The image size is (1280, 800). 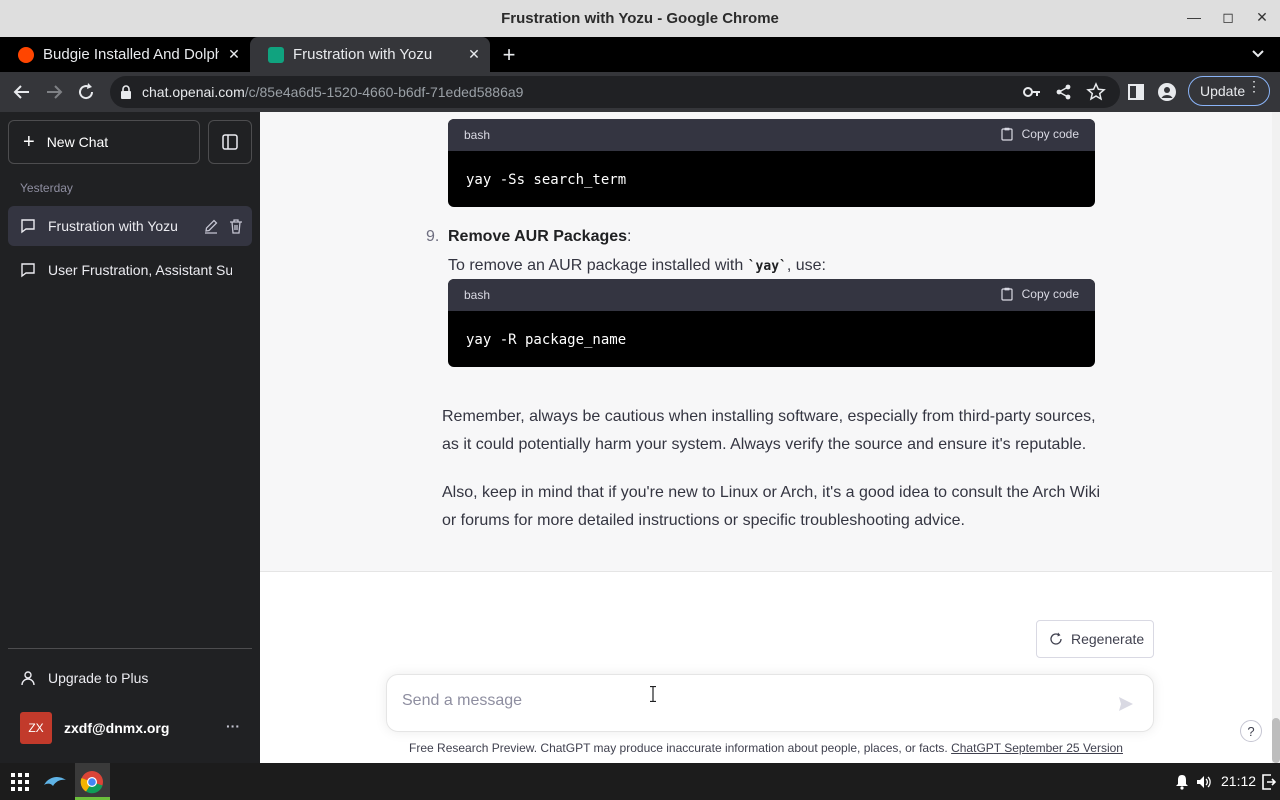 I want to click on inline-code: `yay`, so click(x=767, y=266).